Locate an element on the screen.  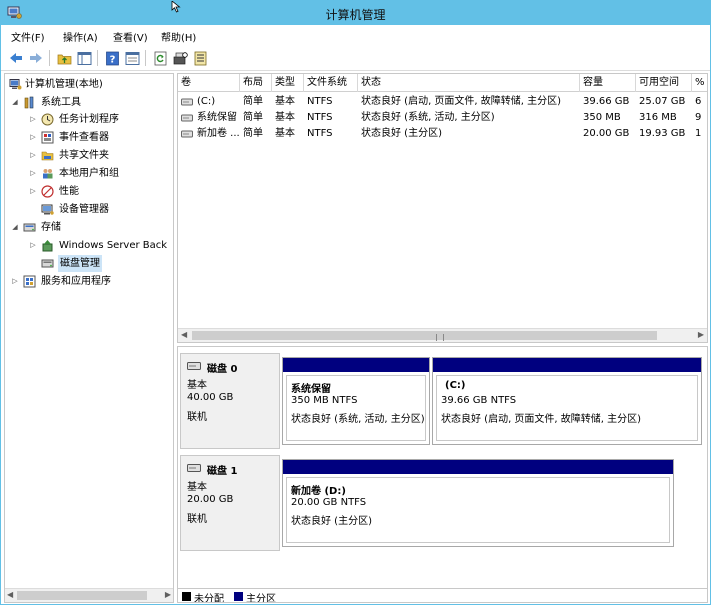
tree-label: 设备管理器 is located at coordinates (84, 209).